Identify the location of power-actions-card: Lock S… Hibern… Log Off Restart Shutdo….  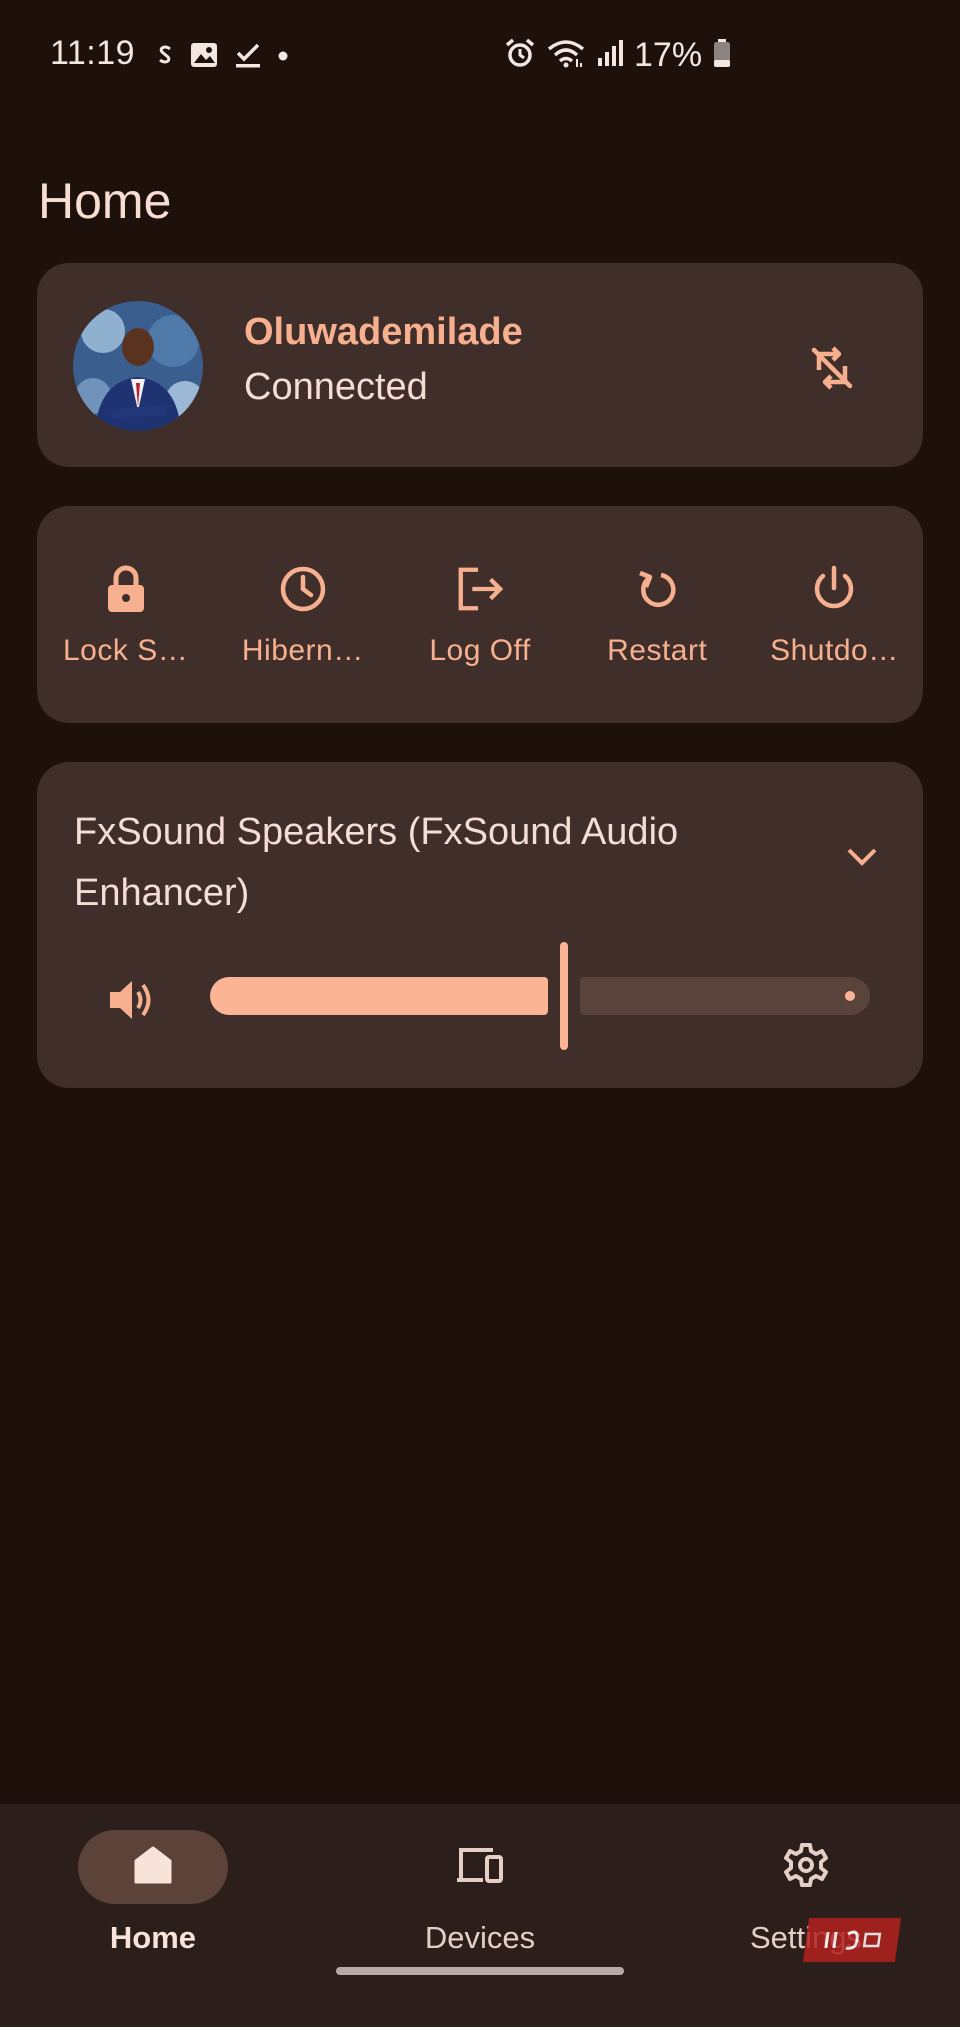
(480, 614).